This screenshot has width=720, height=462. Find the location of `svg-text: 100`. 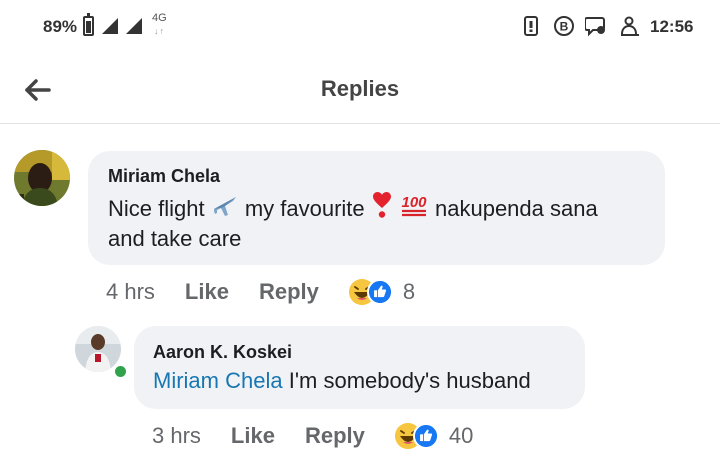

svg-text: 100 is located at coordinates (414, 202).